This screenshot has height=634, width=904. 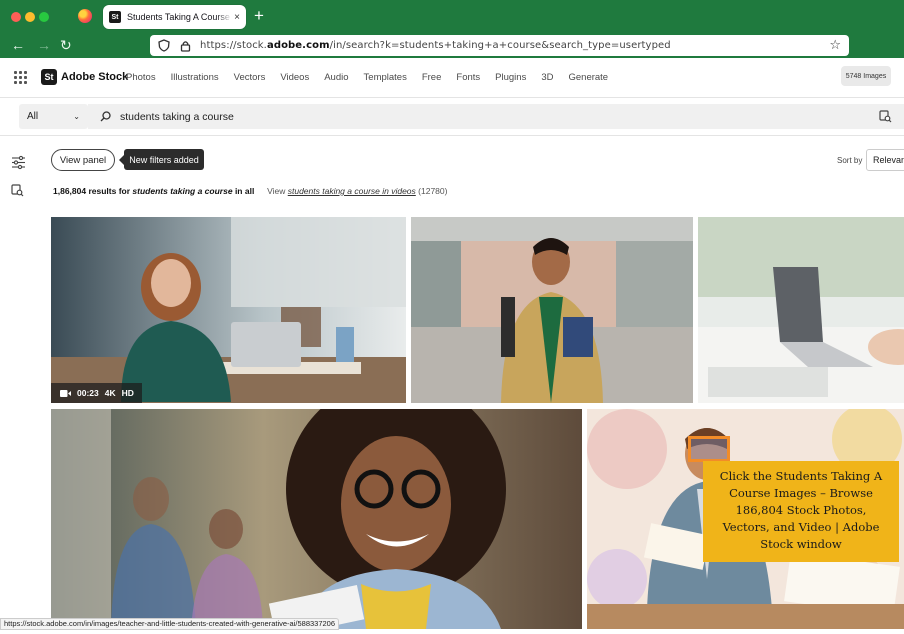 What do you see at coordinates (164, 45) in the screenshot?
I see `tracking-shield-icon` at bounding box center [164, 45].